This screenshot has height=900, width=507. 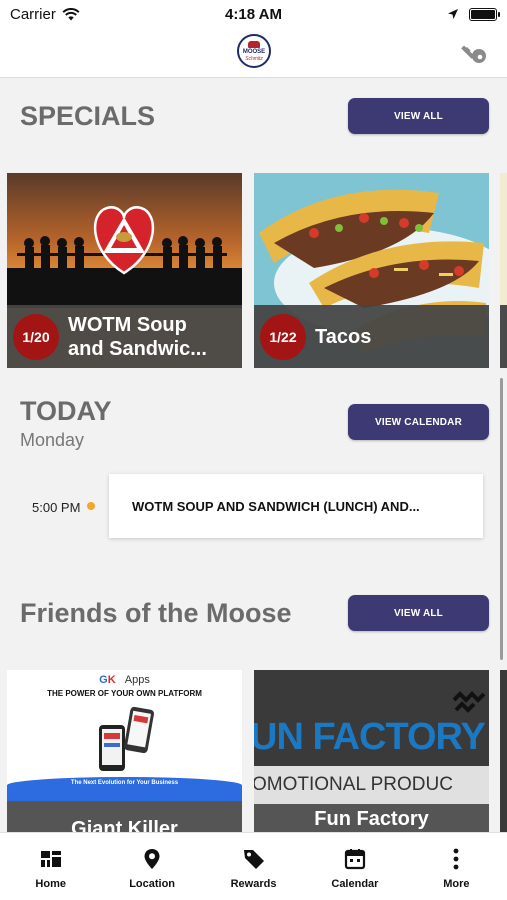 What do you see at coordinates (152, 859) in the screenshot?
I see `map-pin-icon` at bounding box center [152, 859].